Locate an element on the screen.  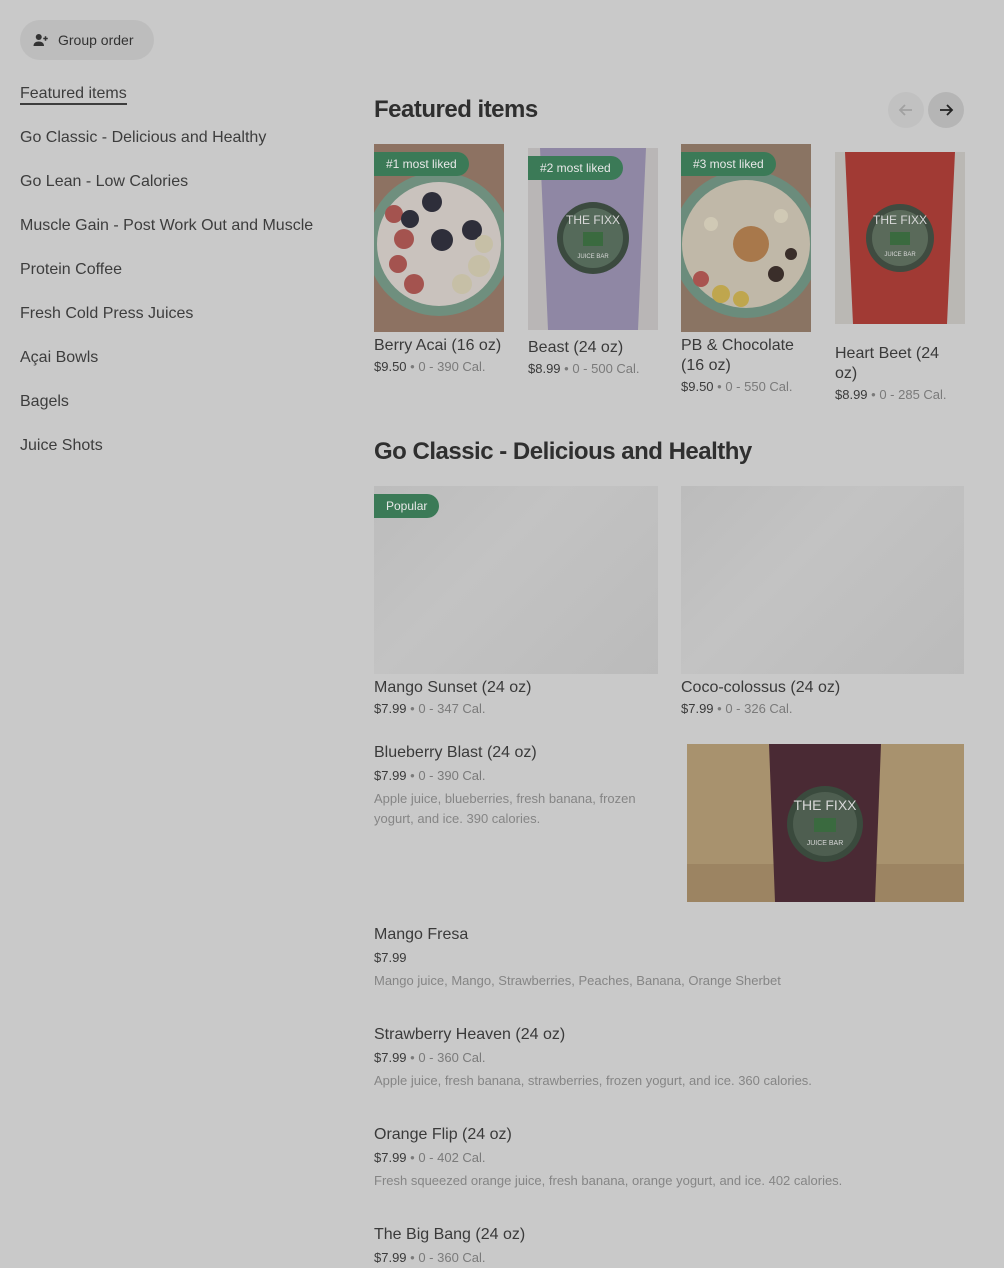
item-name: Blueberry Blast (24 oz) is located at coordinates (455, 752).